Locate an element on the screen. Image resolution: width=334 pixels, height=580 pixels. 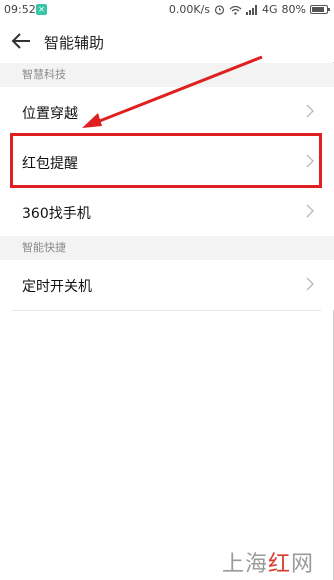
section-header-smart-tech: 智慧科技 is located at coordinates (167, 75).